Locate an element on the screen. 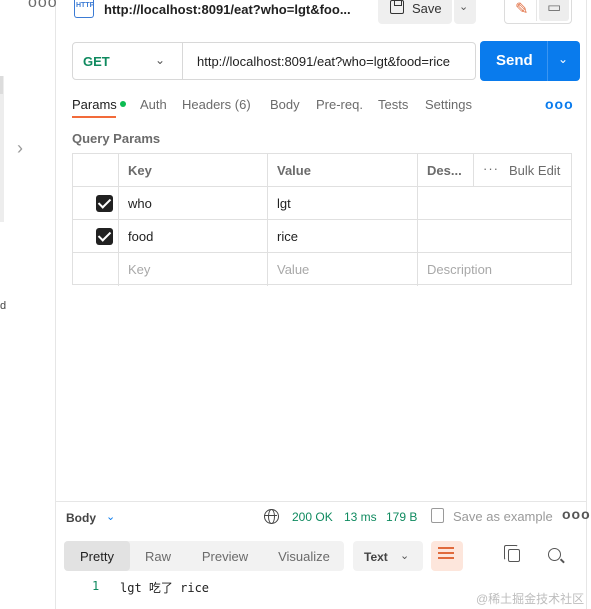  param-value-cell: rice is located at coordinates (343, 236).